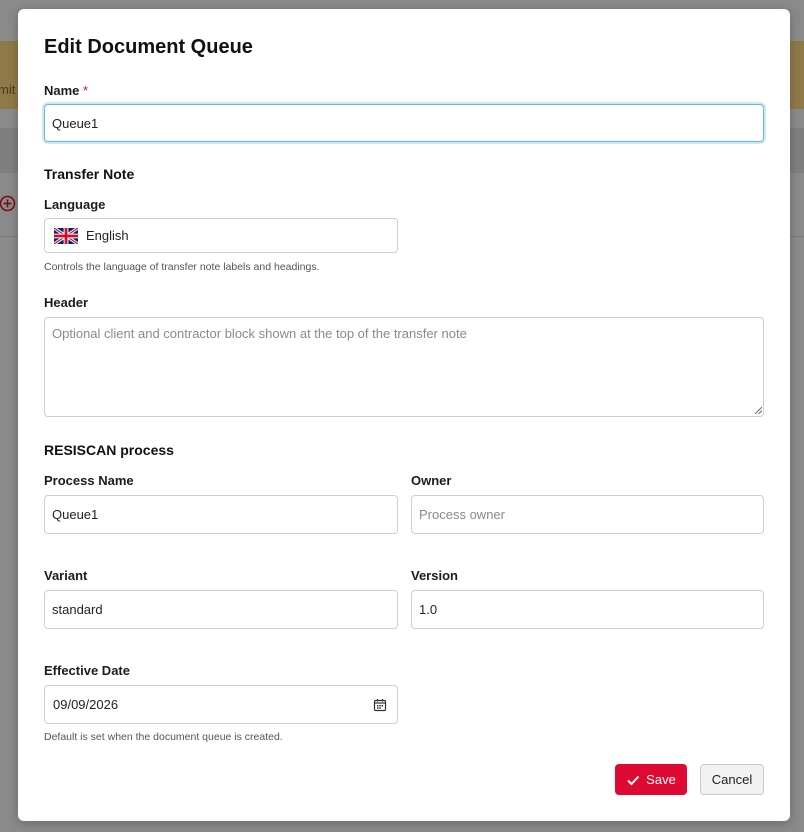  I want to click on version-label: Version, so click(434, 575).